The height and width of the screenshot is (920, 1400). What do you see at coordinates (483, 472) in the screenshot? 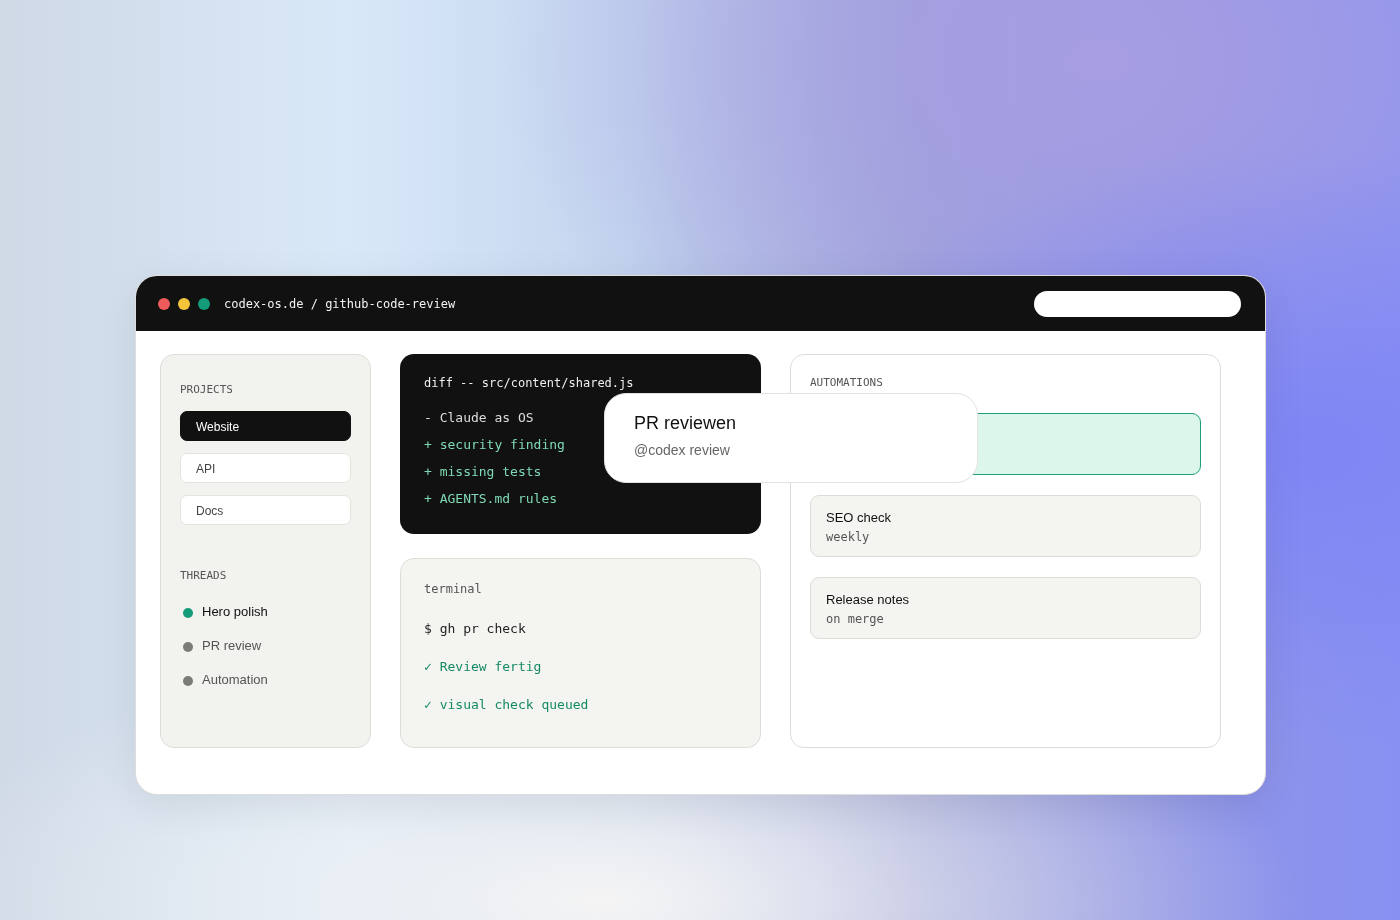
I see `diff-line: + missing tests` at bounding box center [483, 472].